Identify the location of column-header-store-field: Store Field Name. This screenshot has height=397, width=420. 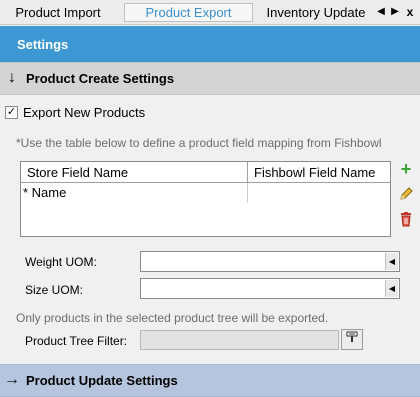
(134, 172).